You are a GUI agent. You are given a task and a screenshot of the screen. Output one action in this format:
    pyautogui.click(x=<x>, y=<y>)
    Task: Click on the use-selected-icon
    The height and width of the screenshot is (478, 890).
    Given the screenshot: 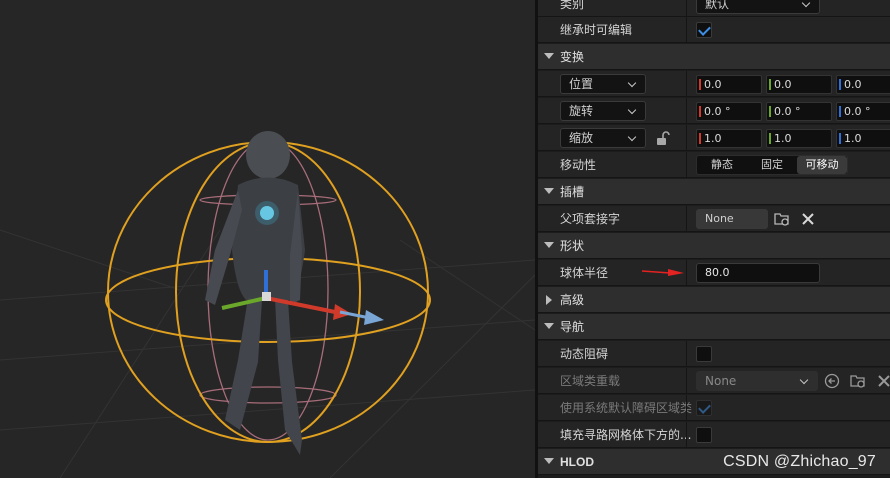 What is the action you would take?
    pyautogui.click(x=832, y=381)
    